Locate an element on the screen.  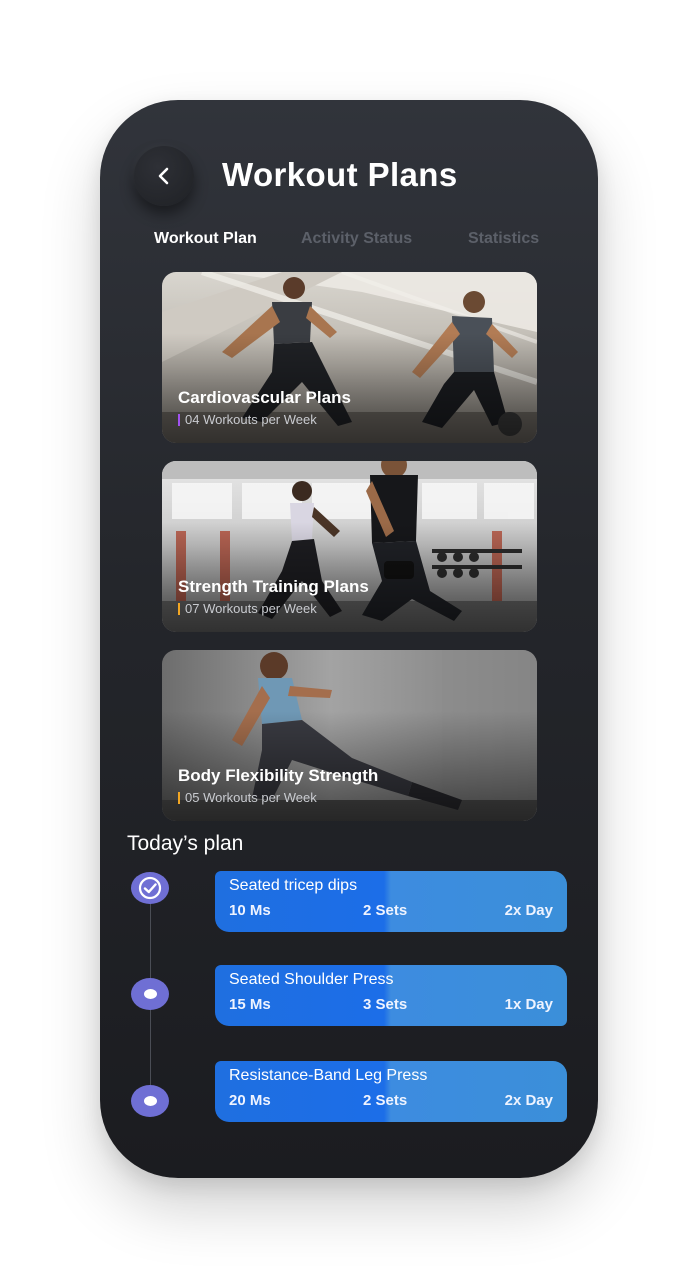
plan-frequency-text: 07 Workouts per Week is located at coordinates (251, 608).